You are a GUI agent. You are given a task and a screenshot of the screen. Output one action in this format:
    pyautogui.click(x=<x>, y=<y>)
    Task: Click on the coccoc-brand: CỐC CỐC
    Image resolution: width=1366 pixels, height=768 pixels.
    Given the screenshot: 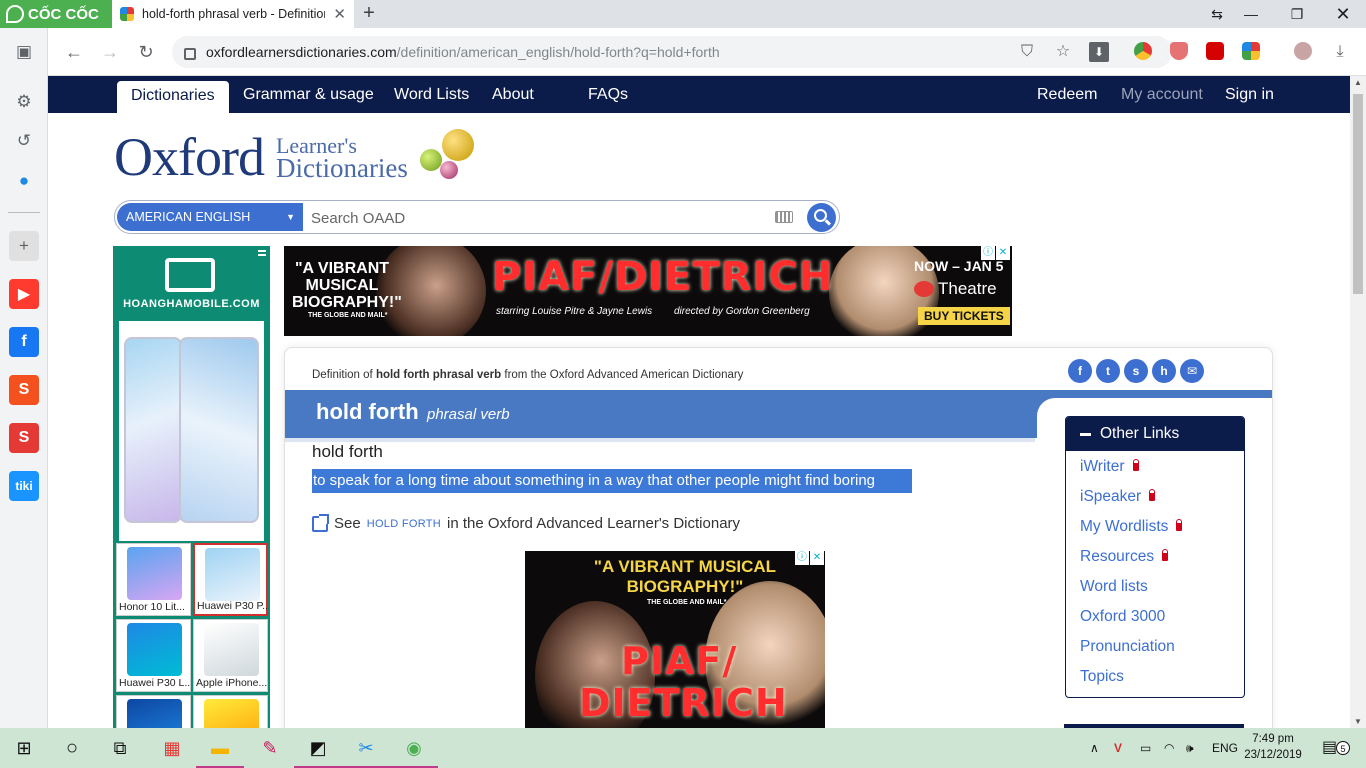 What is the action you would take?
    pyautogui.click(x=56, y=14)
    